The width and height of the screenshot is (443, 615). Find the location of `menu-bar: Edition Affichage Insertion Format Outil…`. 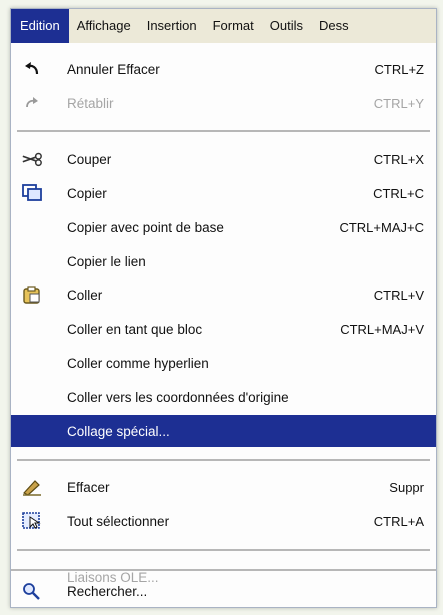

menu-bar: Edition Affichage Insertion Format Outil… is located at coordinates (223, 26).